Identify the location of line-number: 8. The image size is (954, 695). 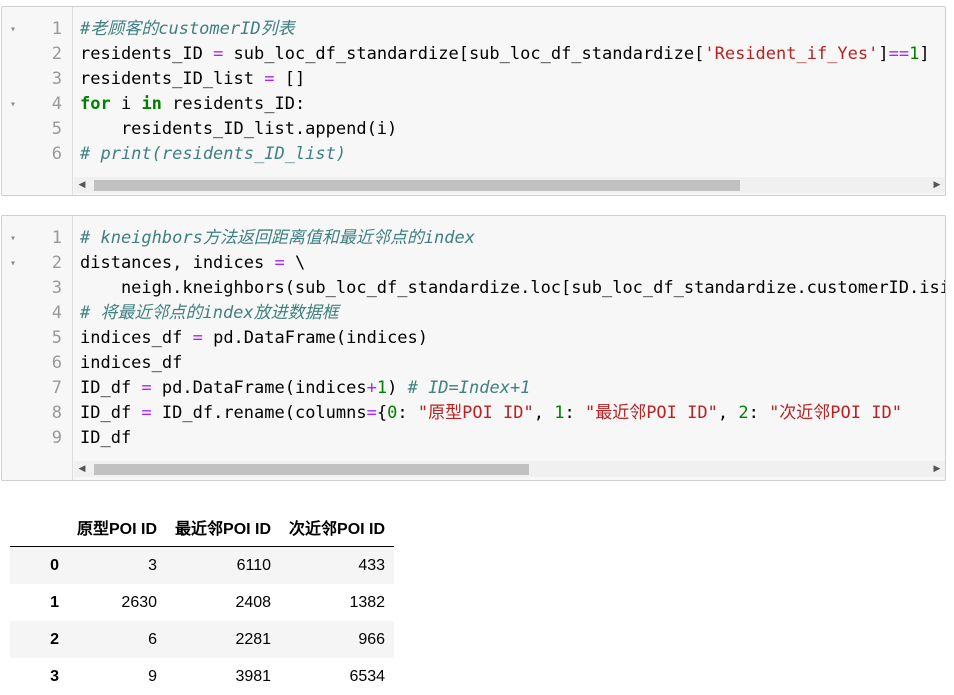
(56, 413).